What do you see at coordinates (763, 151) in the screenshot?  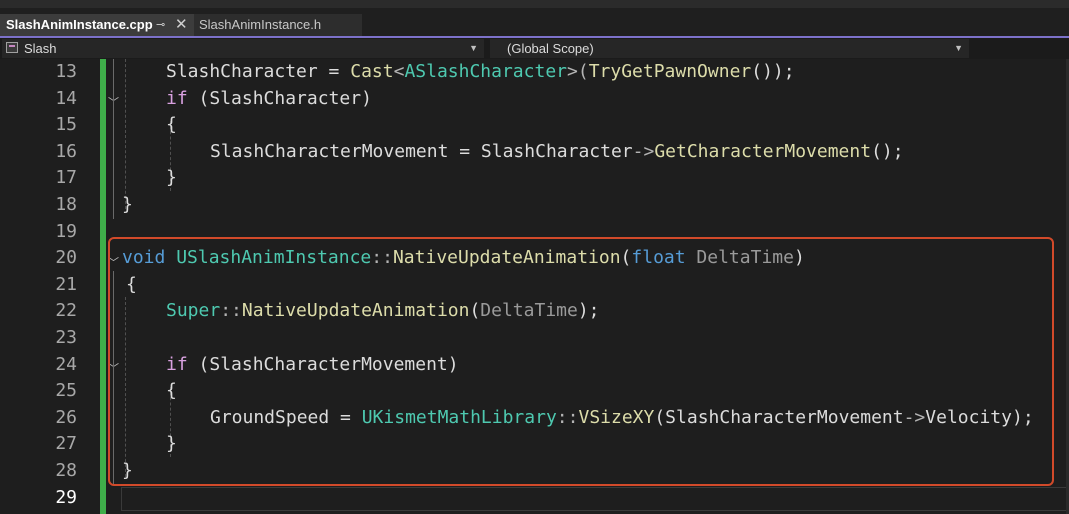 I see `code-token: GetCharacterMovement` at bounding box center [763, 151].